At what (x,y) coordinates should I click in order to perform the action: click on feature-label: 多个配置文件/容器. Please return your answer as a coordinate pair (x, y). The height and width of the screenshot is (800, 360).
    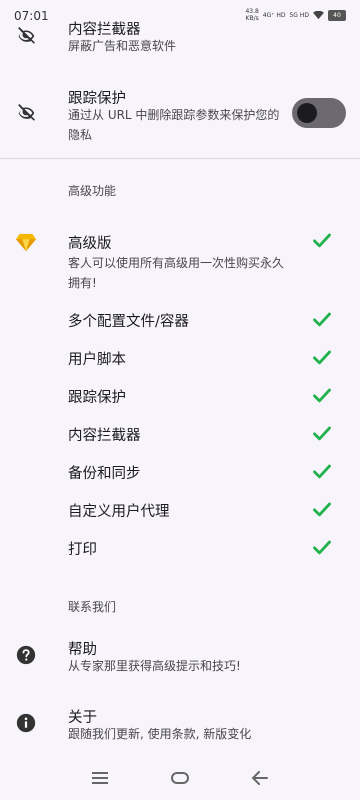
    Looking at the image, I should click on (128, 322).